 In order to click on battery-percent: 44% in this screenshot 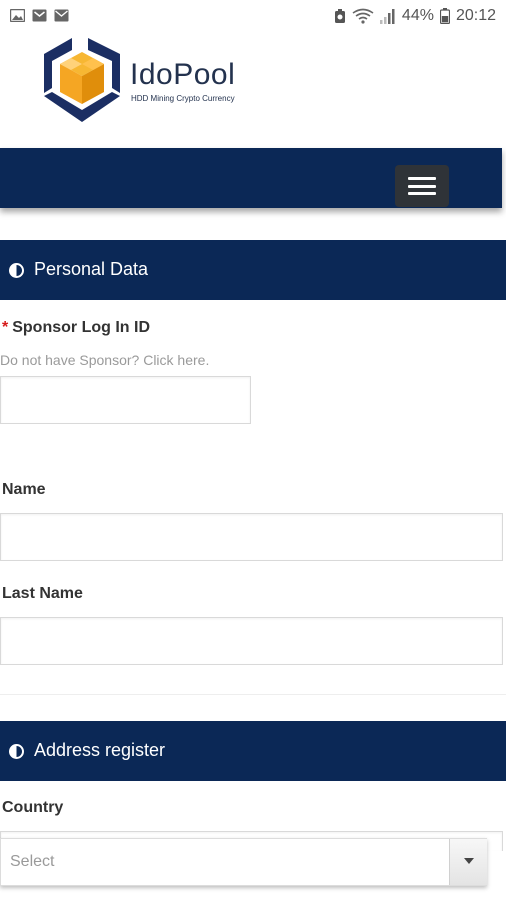, I will do `click(417, 15)`.